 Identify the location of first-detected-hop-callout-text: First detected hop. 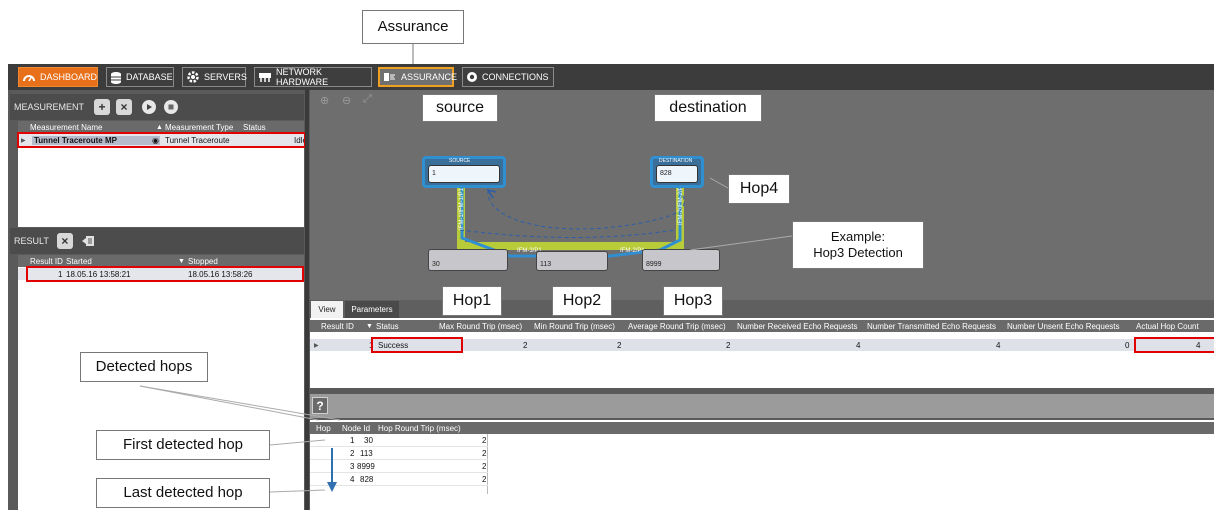
(183, 444).